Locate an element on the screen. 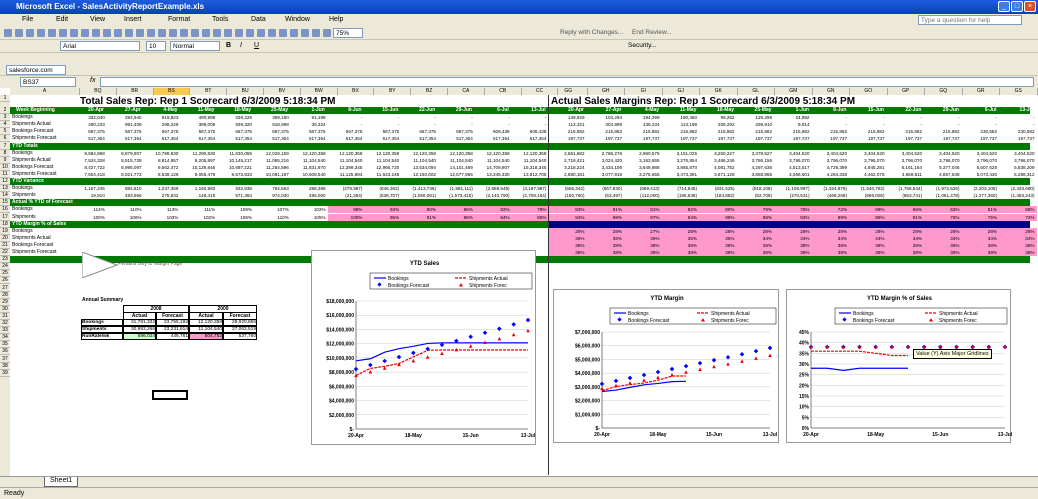 This screenshot has height=499, width=1038. data-cell: 39,324 is located at coordinates (309, 124).